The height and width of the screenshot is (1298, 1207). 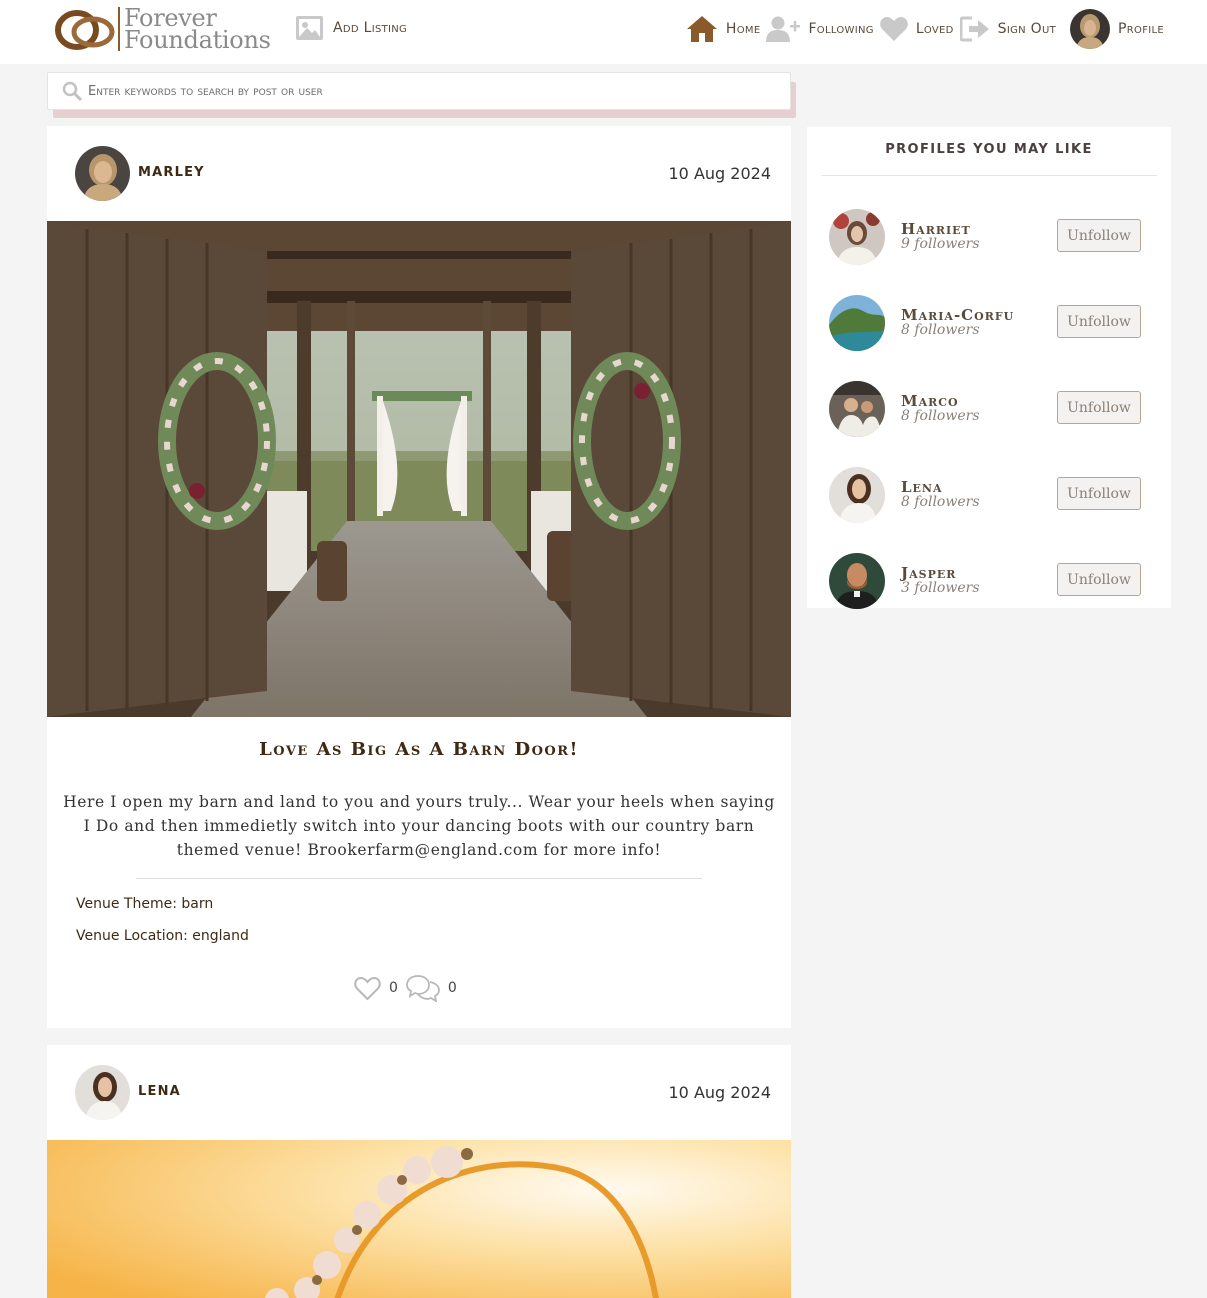 I want to click on post-card: LENA 10 Aug 2024, so click(x=419, y=1171).